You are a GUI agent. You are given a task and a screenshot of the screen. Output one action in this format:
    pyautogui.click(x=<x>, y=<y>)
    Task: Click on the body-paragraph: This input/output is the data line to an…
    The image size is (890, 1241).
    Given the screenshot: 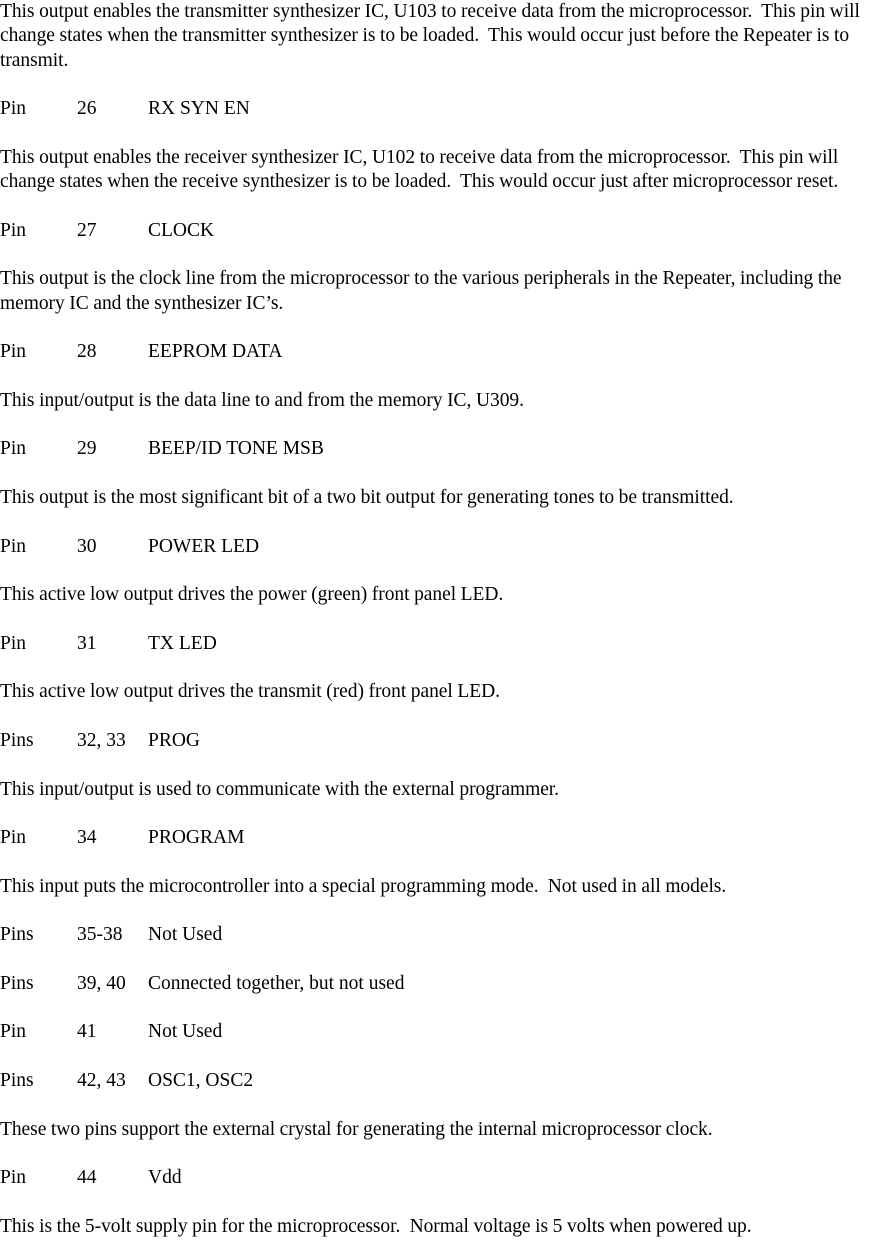 What is the action you would take?
    pyautogui.click(x=262, y=400)
    